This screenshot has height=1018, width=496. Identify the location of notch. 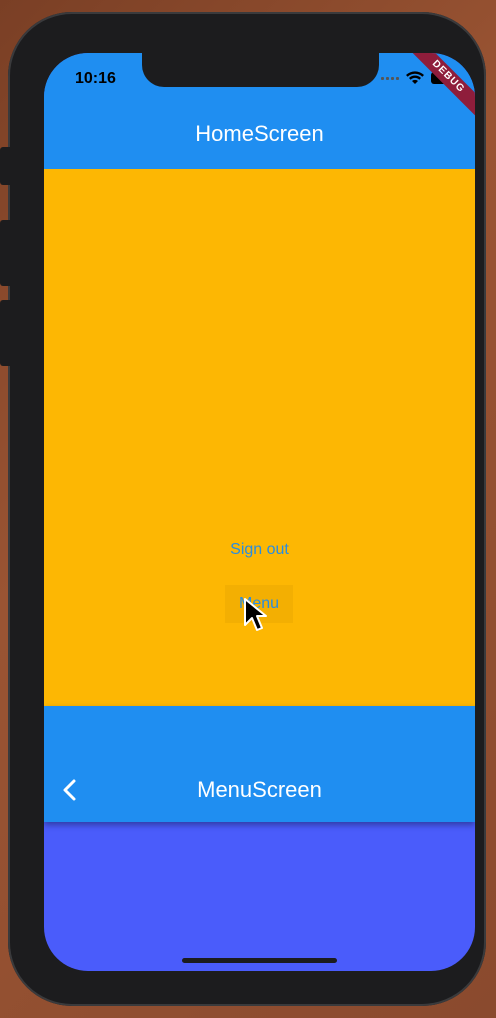
(260, 70).